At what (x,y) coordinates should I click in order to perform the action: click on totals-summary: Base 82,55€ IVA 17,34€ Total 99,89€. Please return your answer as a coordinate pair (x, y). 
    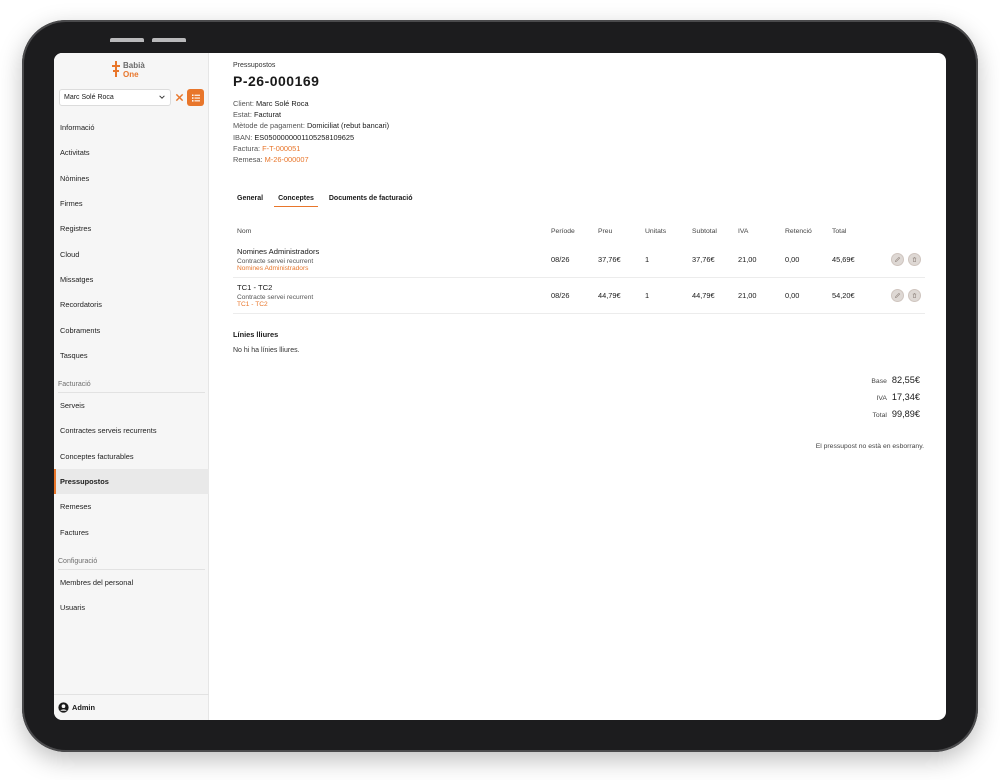
    Looking at the image, I should click on (895, 400).